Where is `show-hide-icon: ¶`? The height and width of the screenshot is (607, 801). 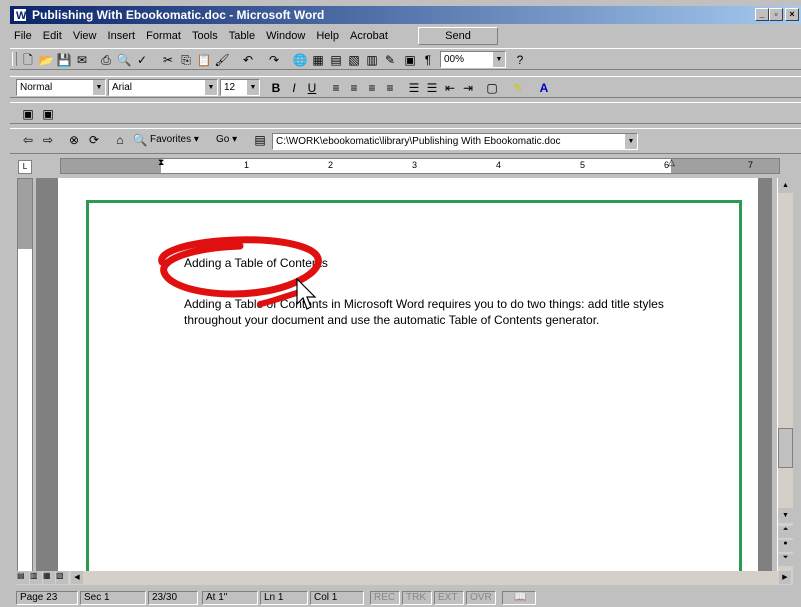
show-hide-icon: ¶ is located at coordinates (428, 60).